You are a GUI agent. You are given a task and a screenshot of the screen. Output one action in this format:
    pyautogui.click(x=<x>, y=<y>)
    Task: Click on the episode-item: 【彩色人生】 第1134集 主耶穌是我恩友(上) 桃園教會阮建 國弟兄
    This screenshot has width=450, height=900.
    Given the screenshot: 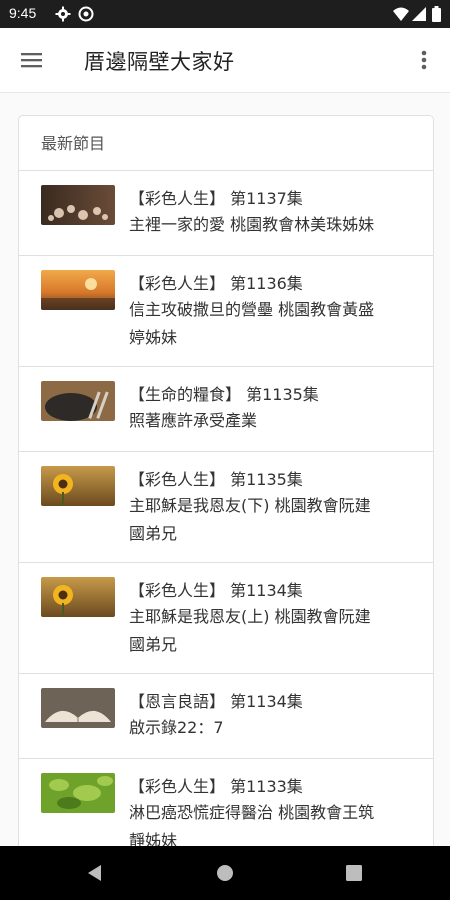 What is the action you would take?
    pyautogui.click(x=226, y=618)
    